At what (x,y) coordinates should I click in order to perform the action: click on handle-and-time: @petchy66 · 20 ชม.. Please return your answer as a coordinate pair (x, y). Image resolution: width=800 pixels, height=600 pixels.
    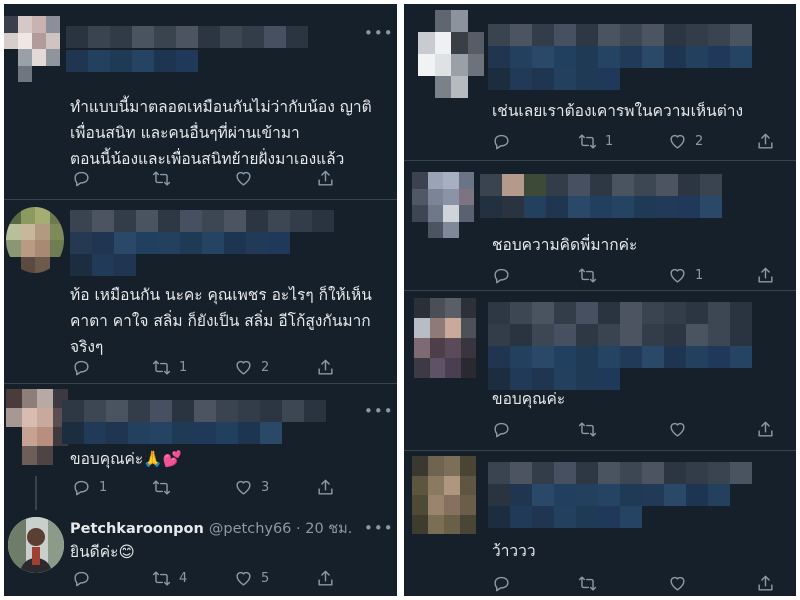
    Looking at the image, I should click on (280, 529).